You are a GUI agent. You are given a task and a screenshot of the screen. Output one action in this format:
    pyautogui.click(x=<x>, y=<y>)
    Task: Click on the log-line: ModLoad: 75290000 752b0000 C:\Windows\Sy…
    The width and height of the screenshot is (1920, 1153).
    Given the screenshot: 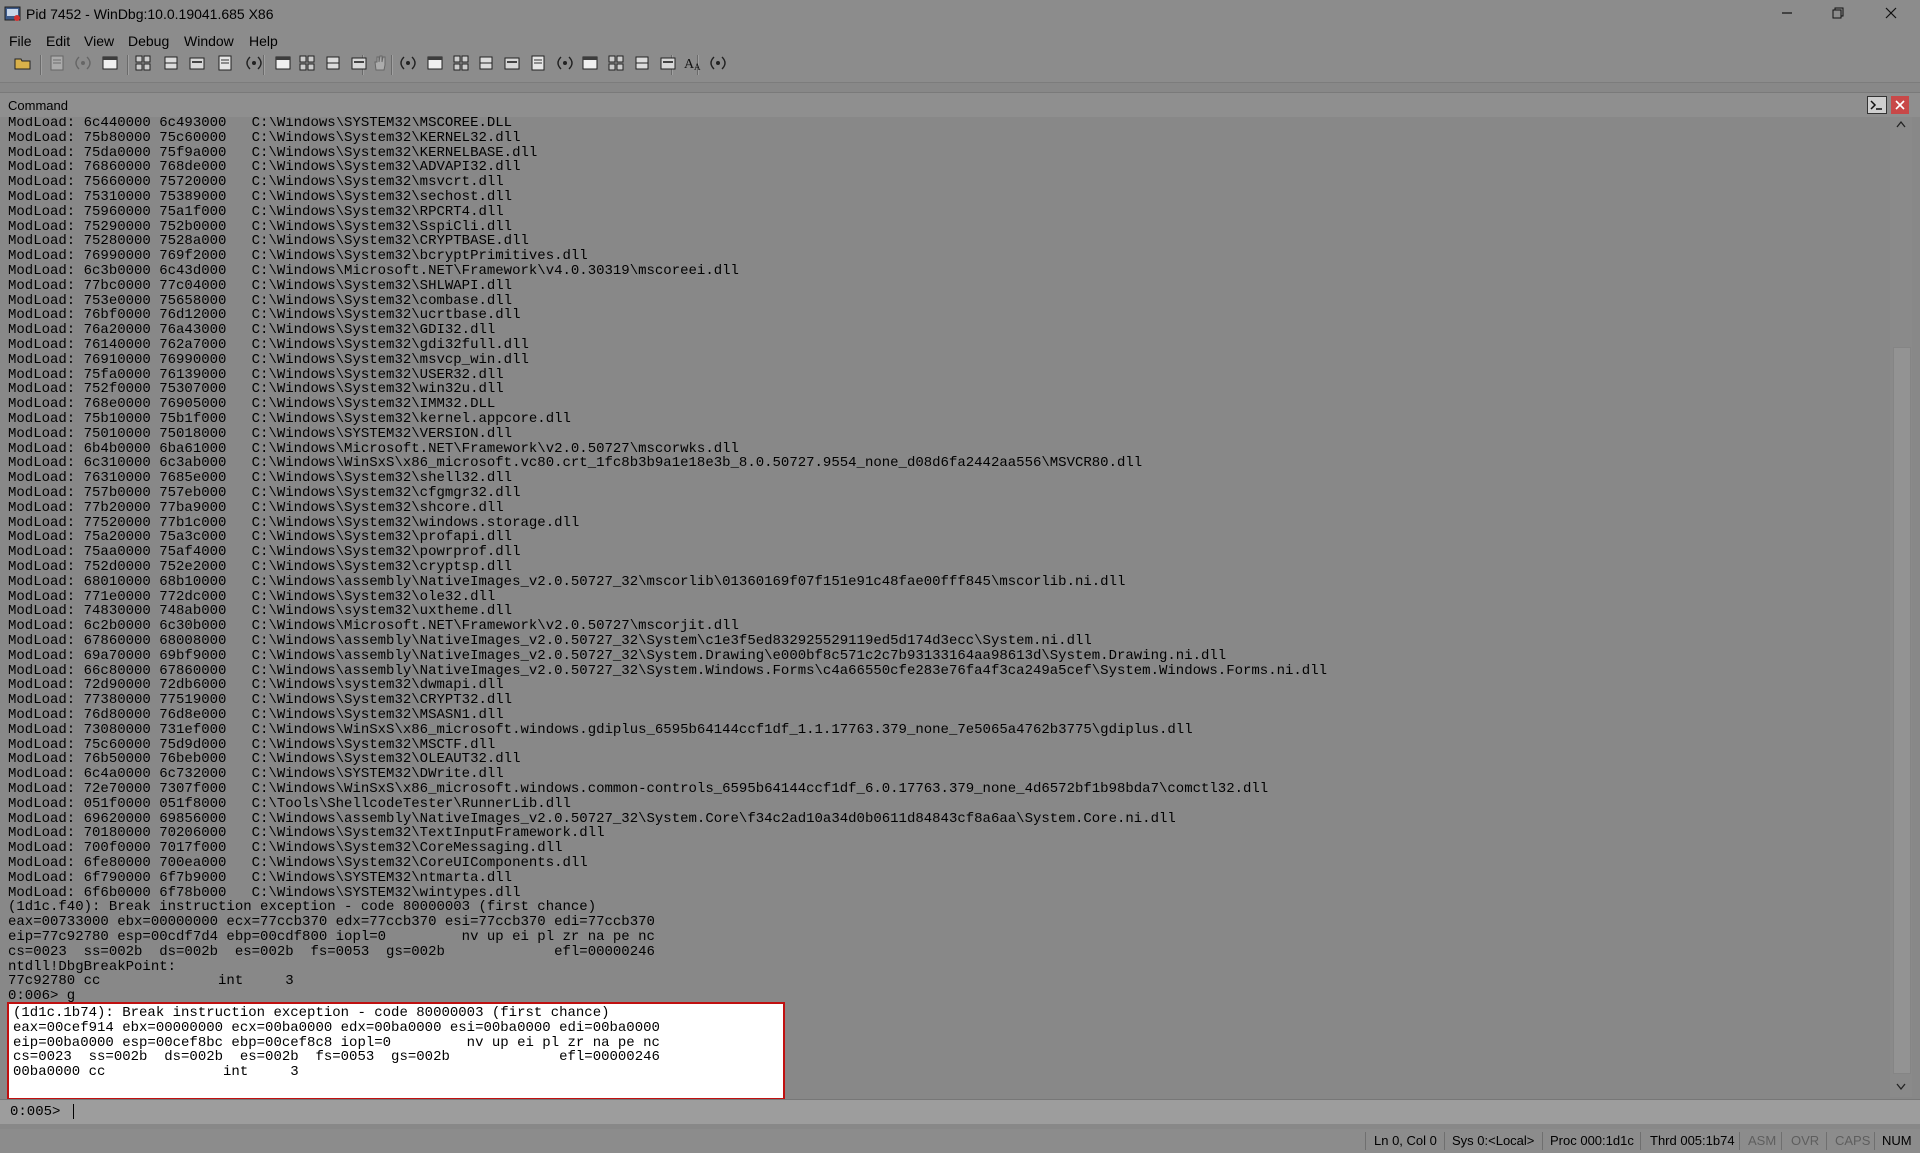 What is the action you would take?
    pyautogui.click(x=260, y=226)
    